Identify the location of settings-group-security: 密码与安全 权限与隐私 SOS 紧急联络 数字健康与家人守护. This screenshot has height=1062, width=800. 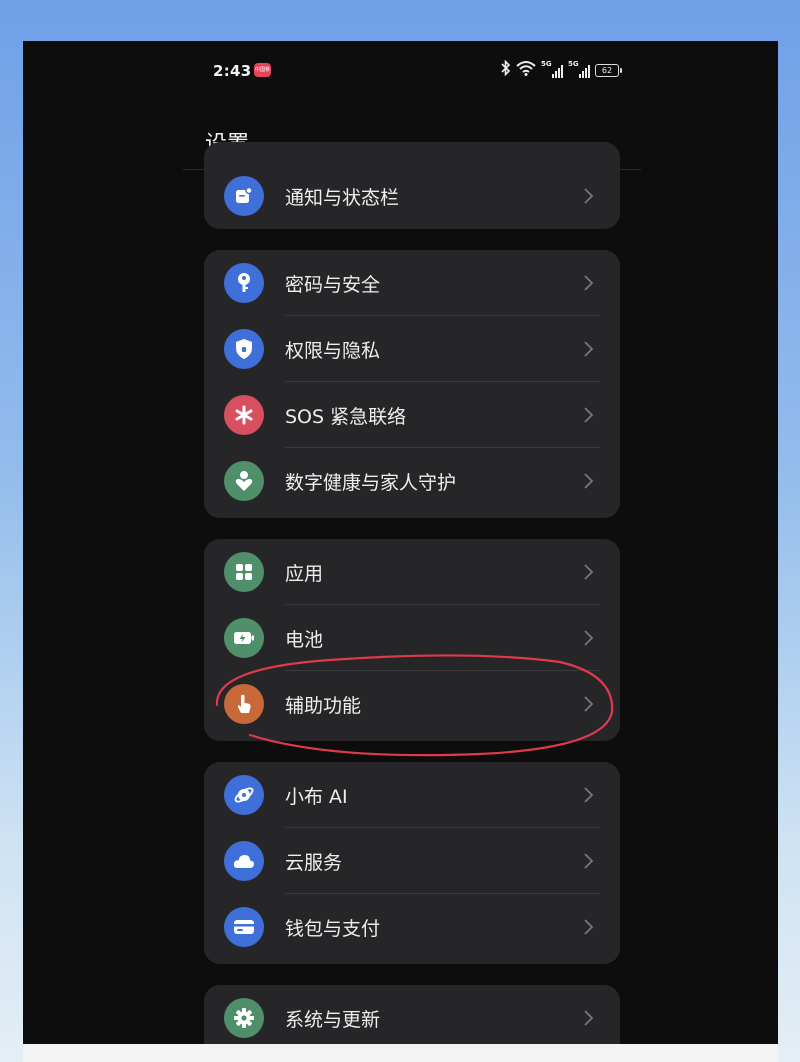
(412, 384).